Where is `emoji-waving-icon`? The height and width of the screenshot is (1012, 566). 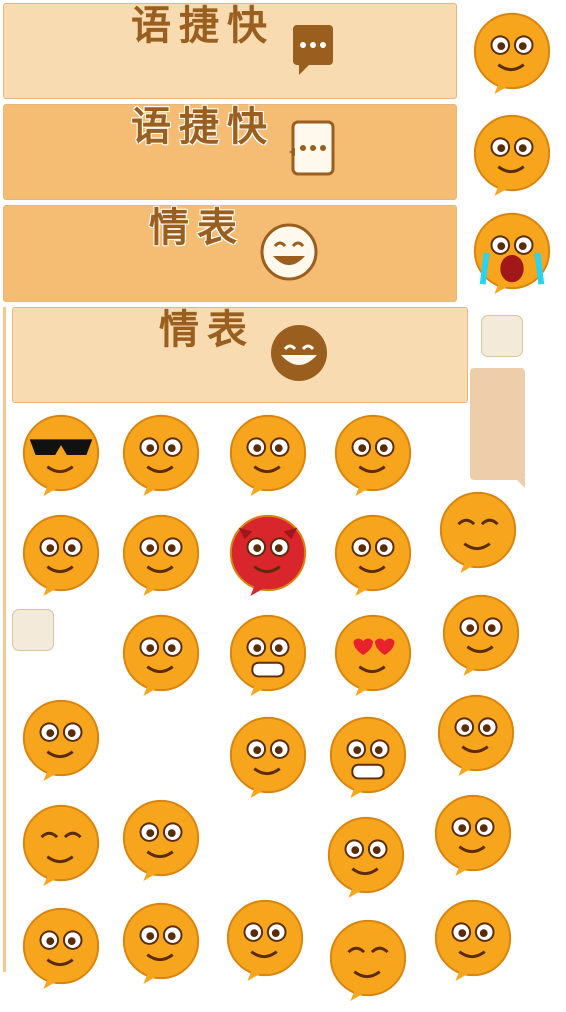 emoji-waving-icon is located at coordinates (268, 453).